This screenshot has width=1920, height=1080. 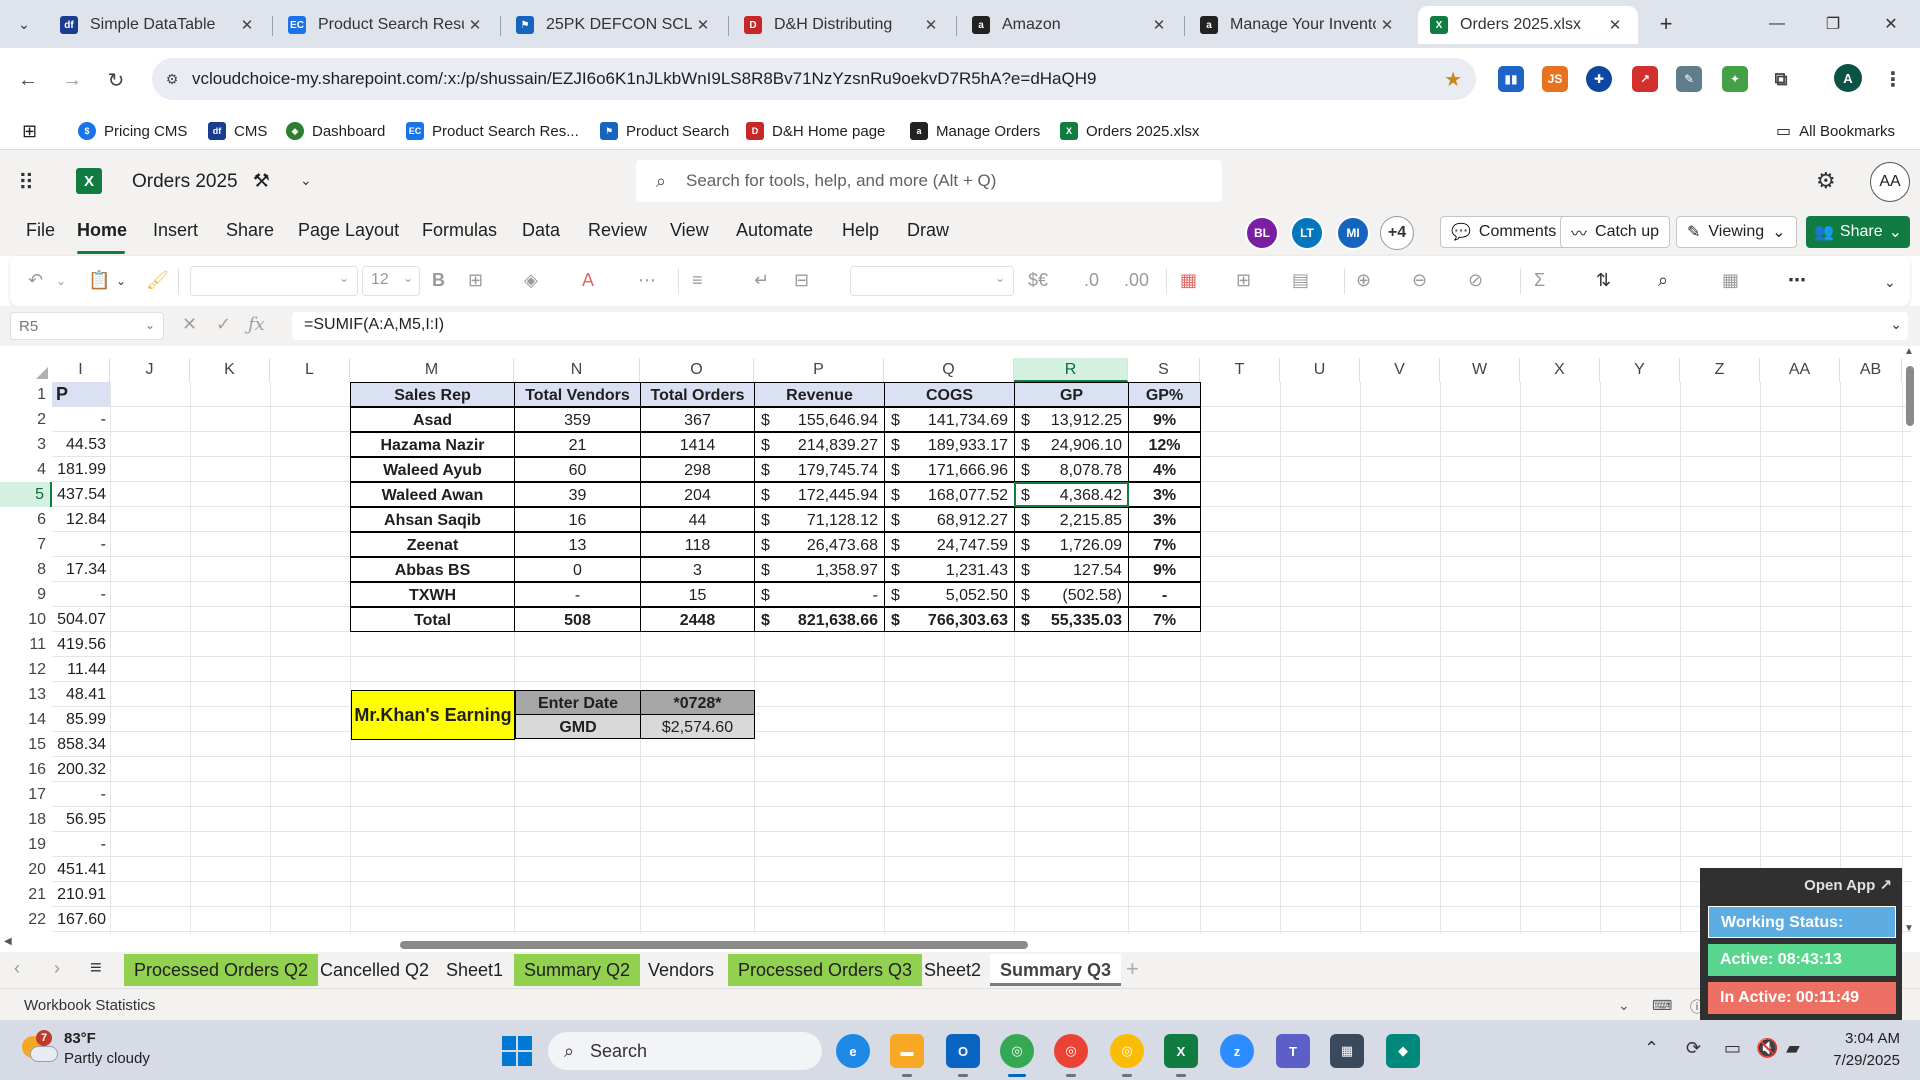 I want to click on all-bookmarks-folder: ▭ All Bookmarks, so click(x=1835, y=131).